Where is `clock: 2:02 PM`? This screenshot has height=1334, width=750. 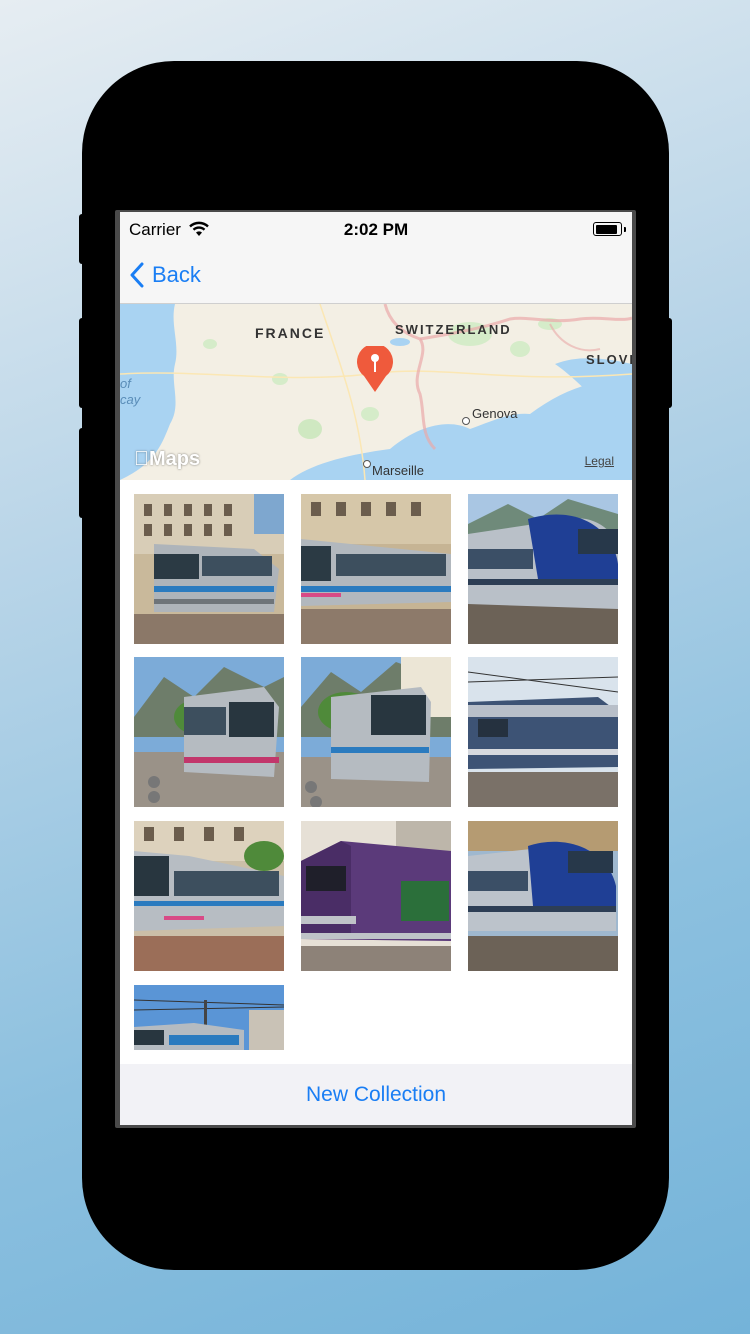 clock: 2:02 PM is located at coordinates (376, 229).